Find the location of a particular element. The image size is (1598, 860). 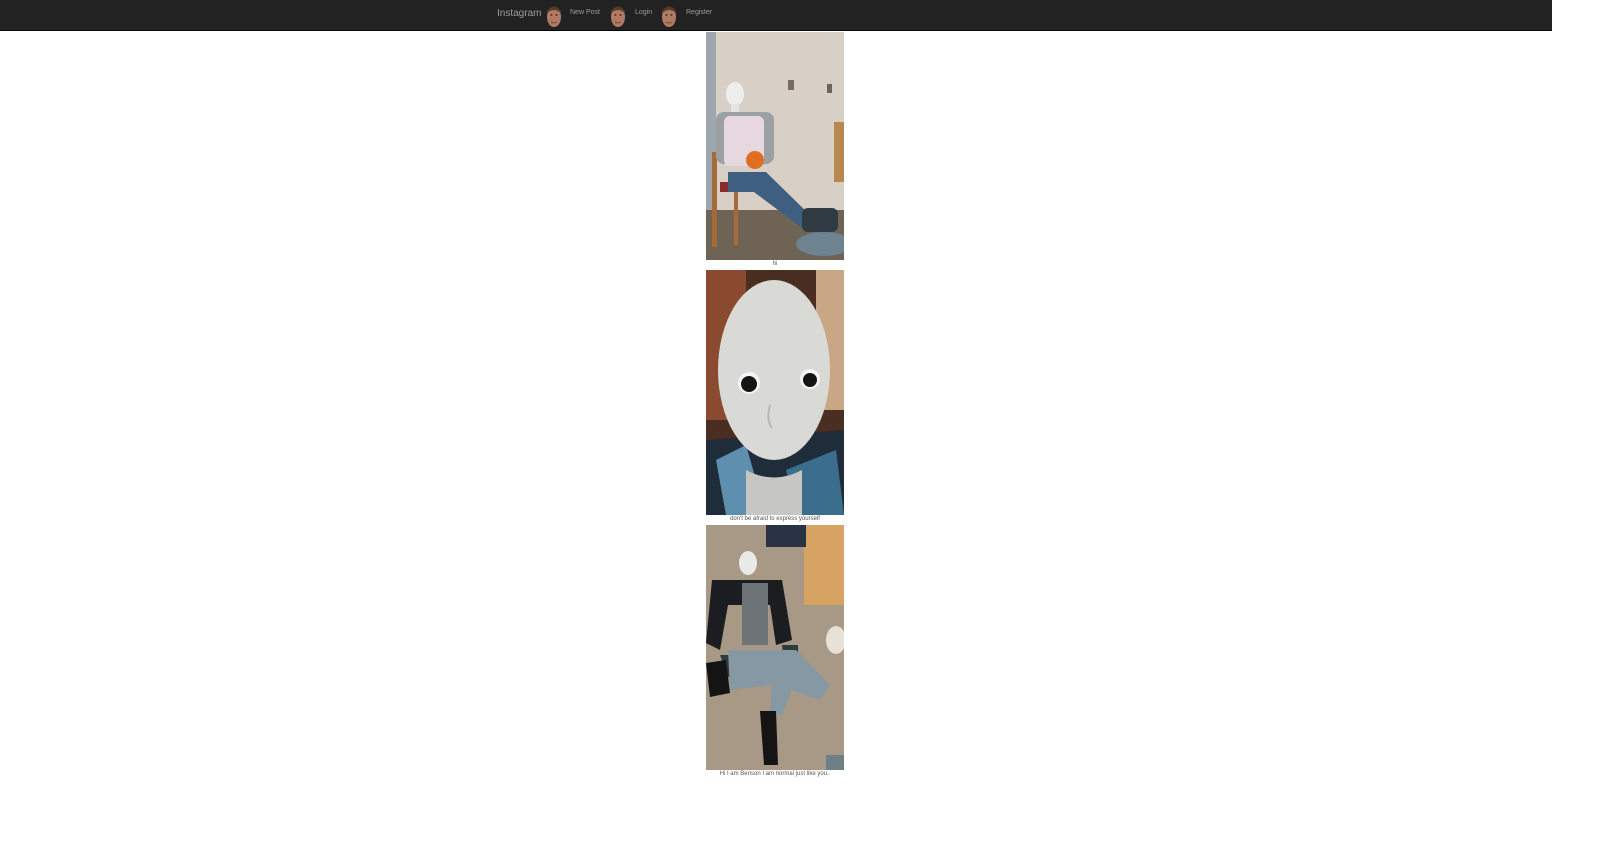

post-card: hi is located at coordinates (775, 151).